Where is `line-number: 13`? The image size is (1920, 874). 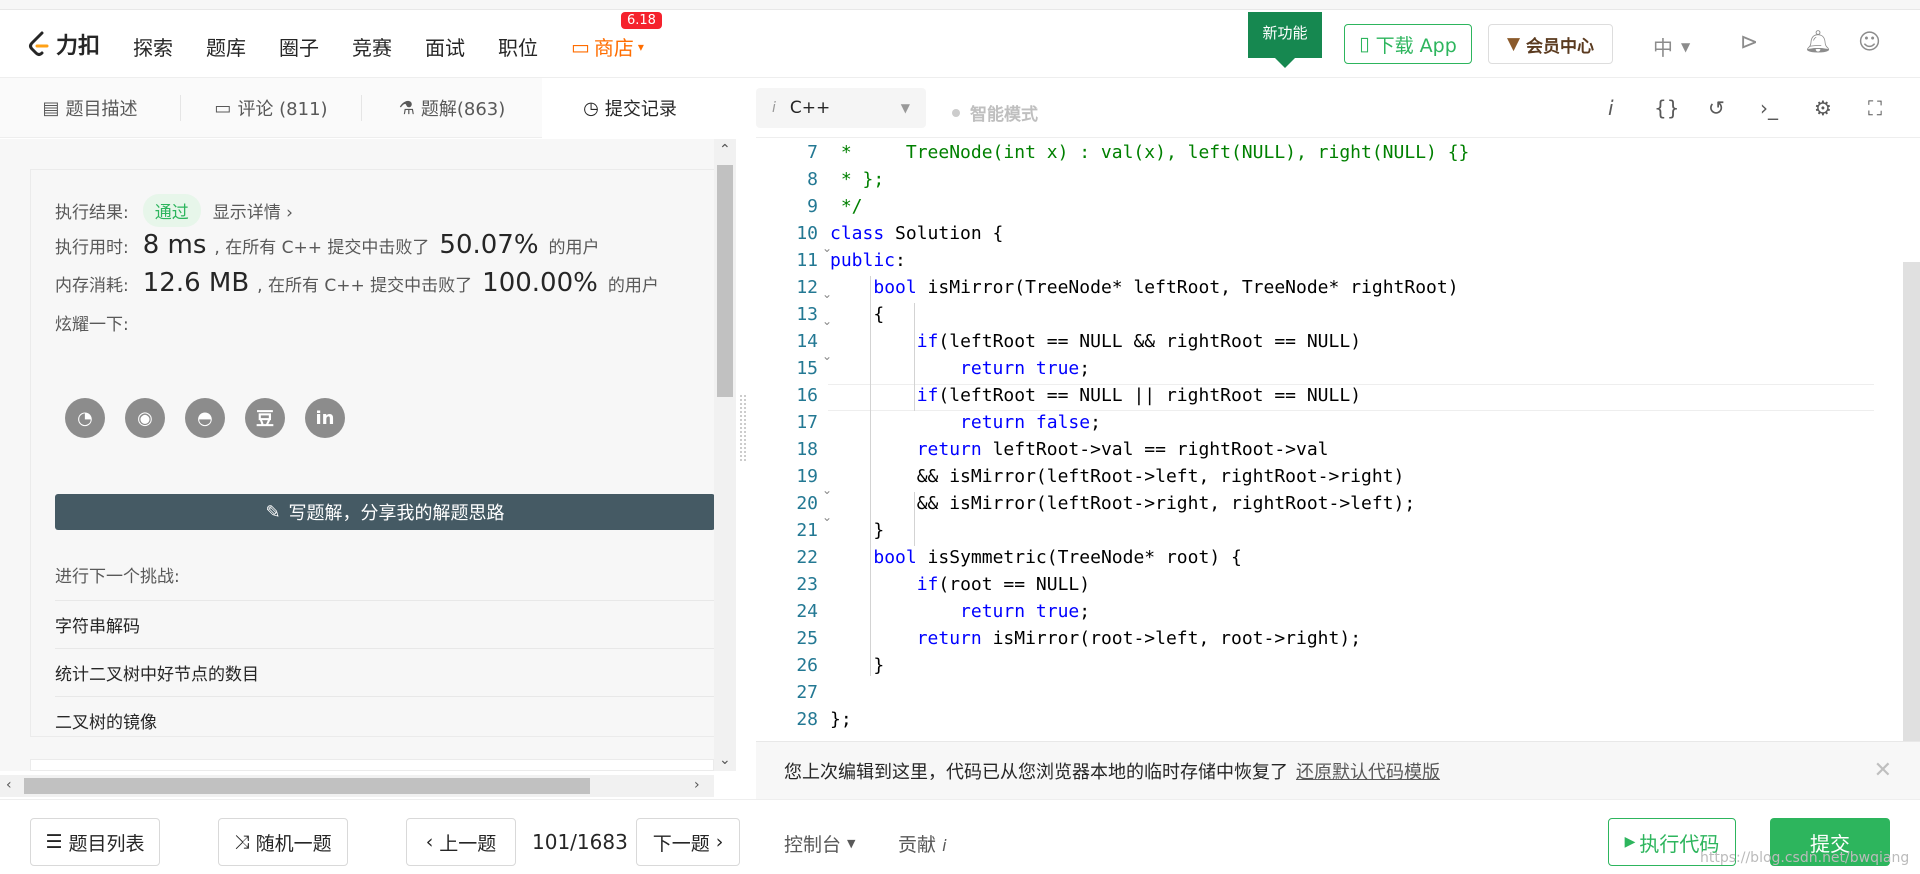
line-number: 13 is located at coordinates (807, 314).